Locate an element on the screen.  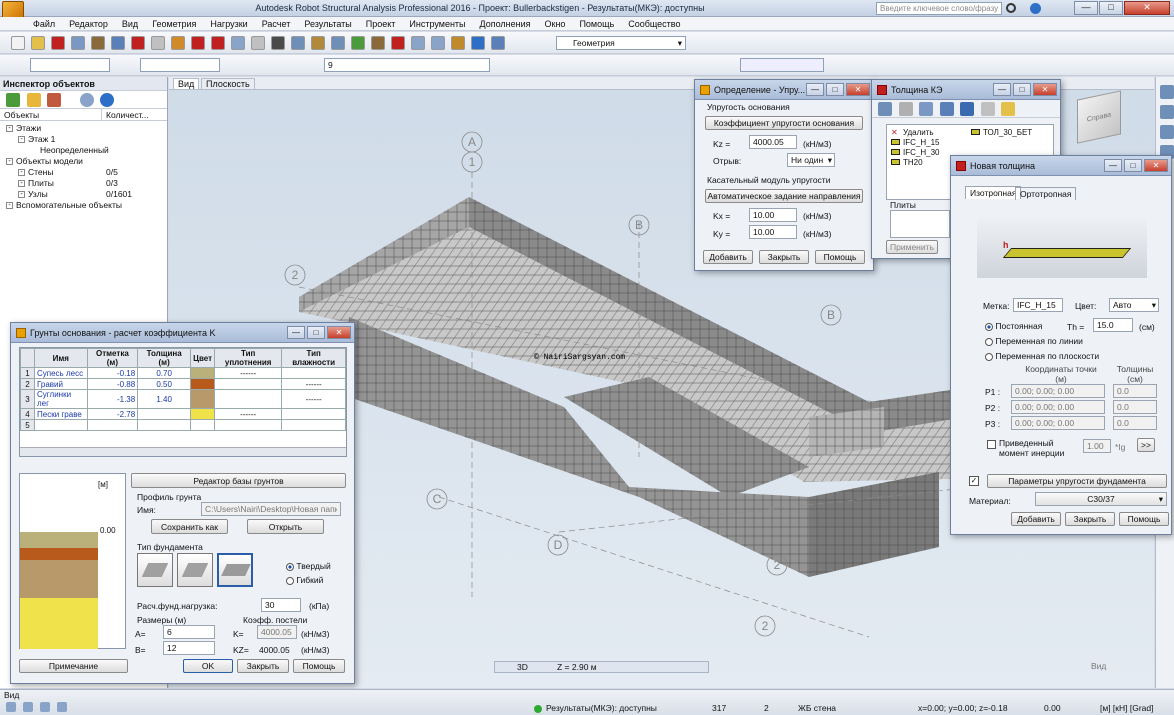
menu-item: Помощь is located at coordinates (596, 24).